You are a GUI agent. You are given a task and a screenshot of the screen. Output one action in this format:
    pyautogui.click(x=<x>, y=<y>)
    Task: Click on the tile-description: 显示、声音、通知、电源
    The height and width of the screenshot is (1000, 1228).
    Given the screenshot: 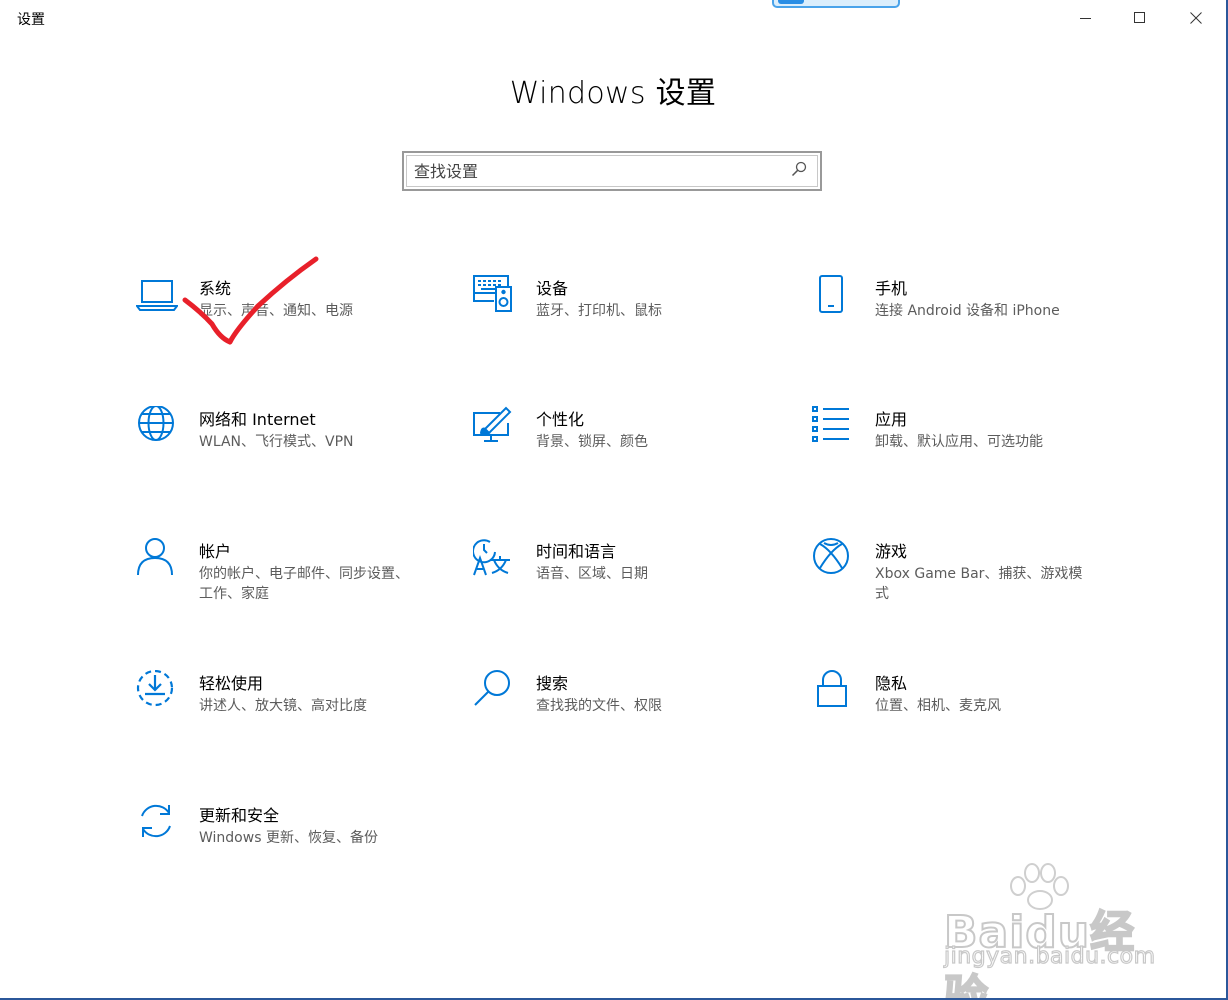 What is the action you would take?
    pyautogui.click(x=276, y=311)
    